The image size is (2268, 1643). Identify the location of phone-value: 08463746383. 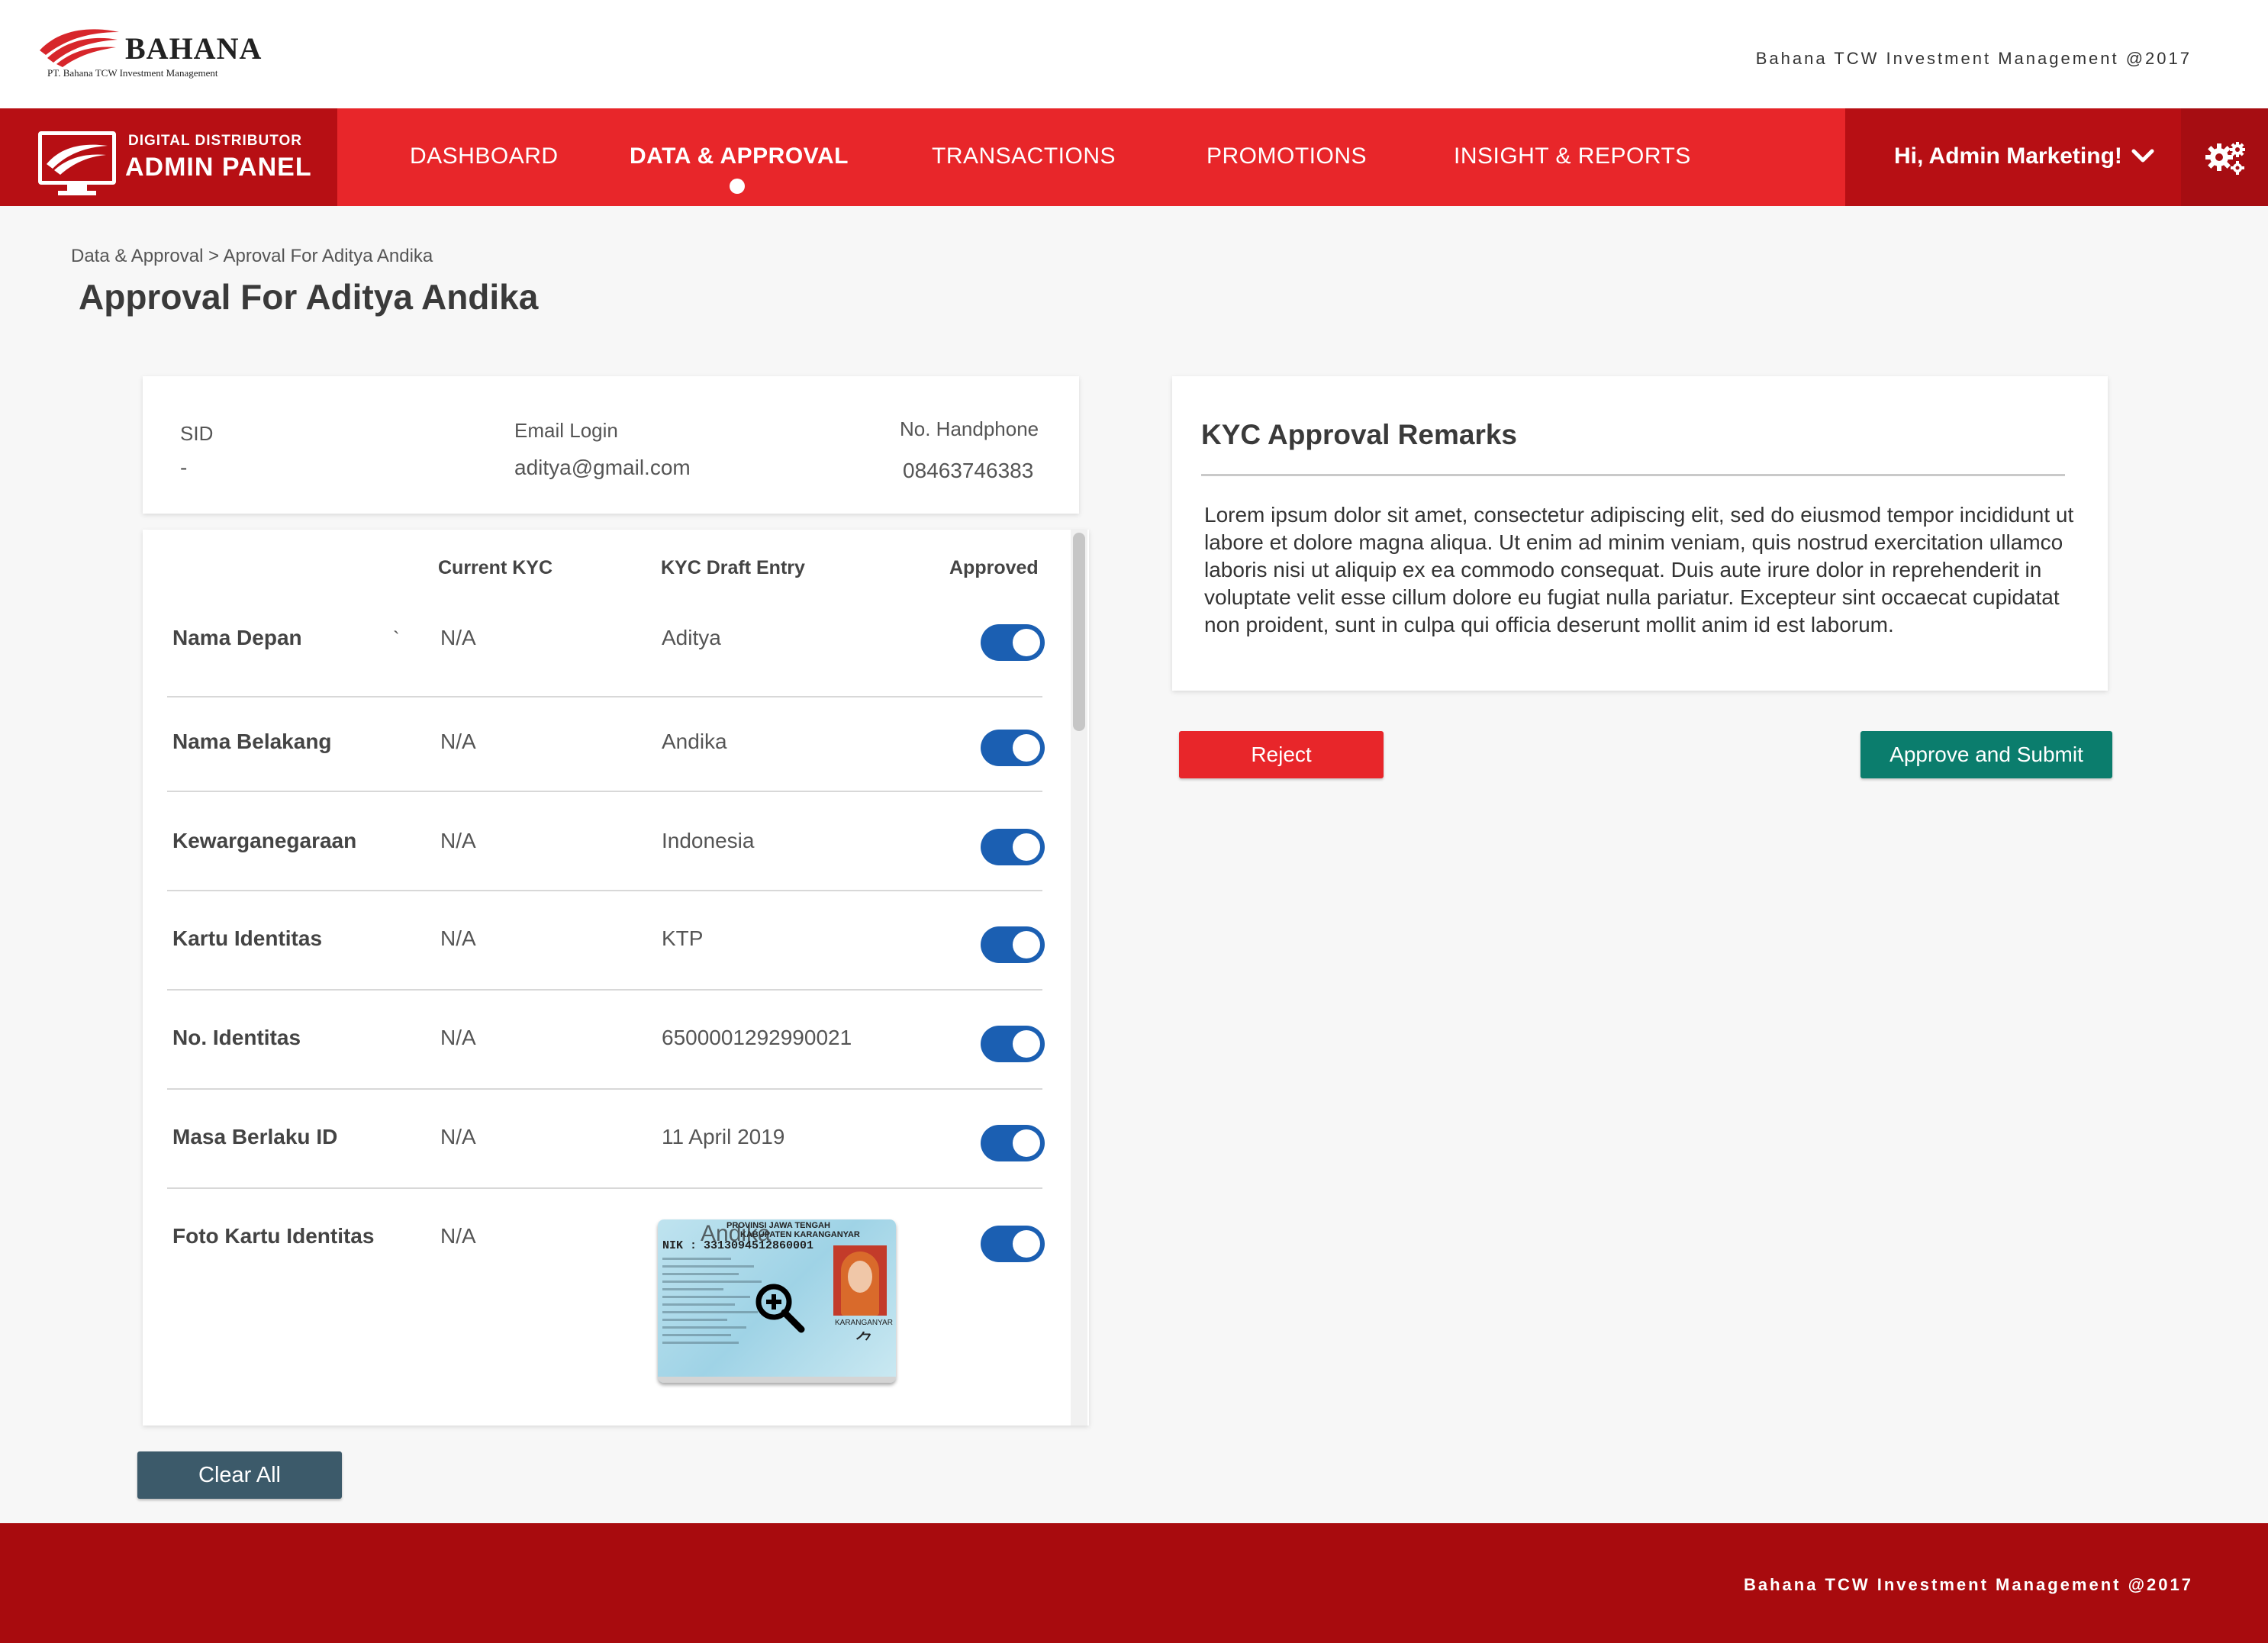
(968, 470).